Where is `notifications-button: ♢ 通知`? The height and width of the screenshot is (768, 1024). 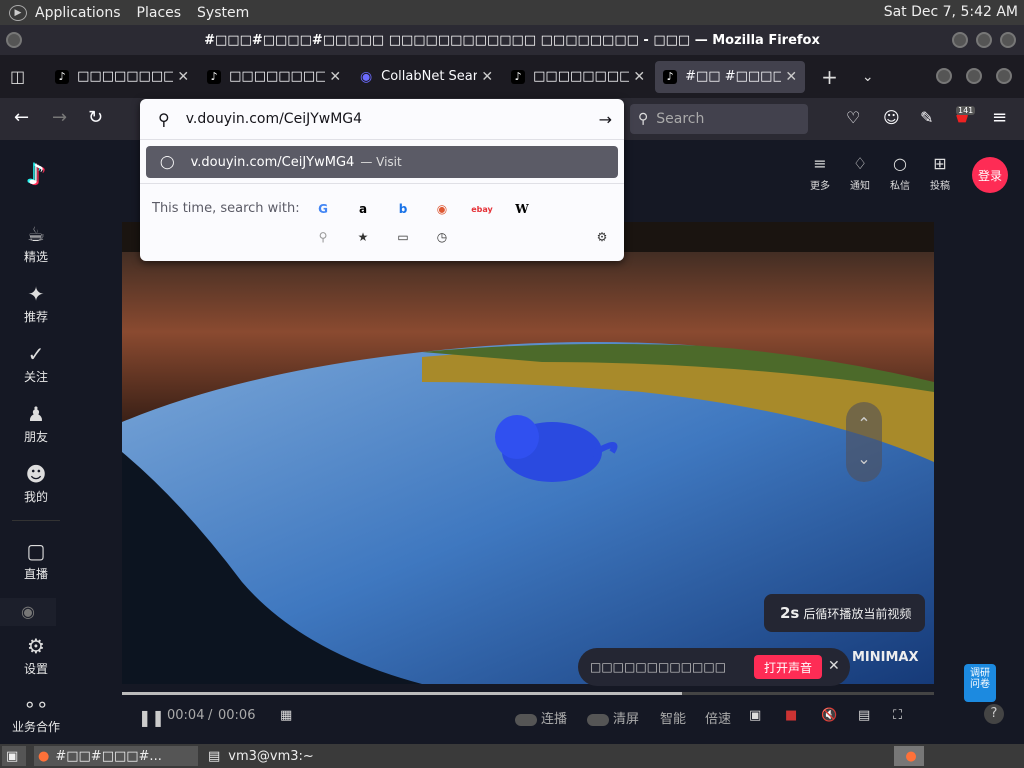 notifications-button: ♢ 通知 is located at coordinates (860, 173).